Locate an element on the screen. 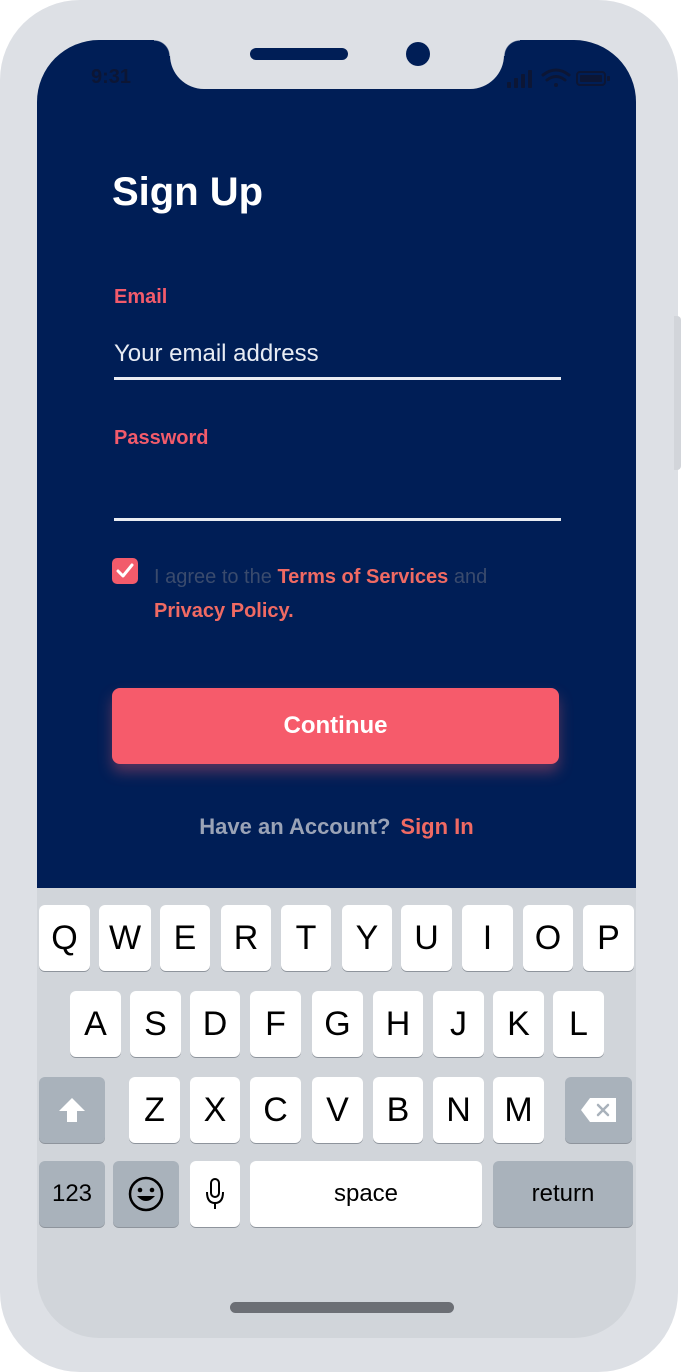 The width and height of the screenshot is (681, 1372). agree-checkbox is located at coordinates (125, 571).